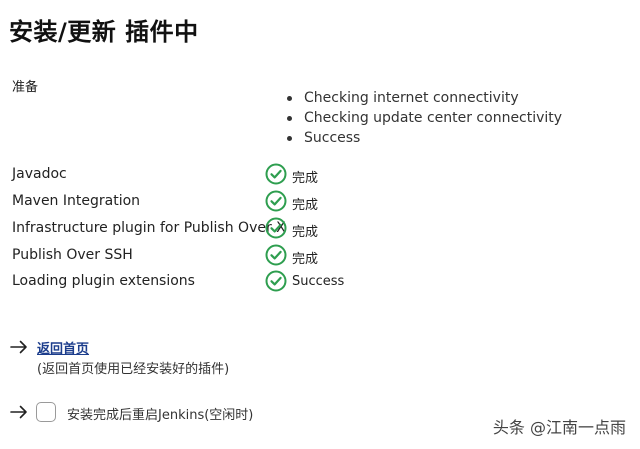  I want to click on plugin-name: Infrastructure plugin for Publish Over X, so click(149, 228).